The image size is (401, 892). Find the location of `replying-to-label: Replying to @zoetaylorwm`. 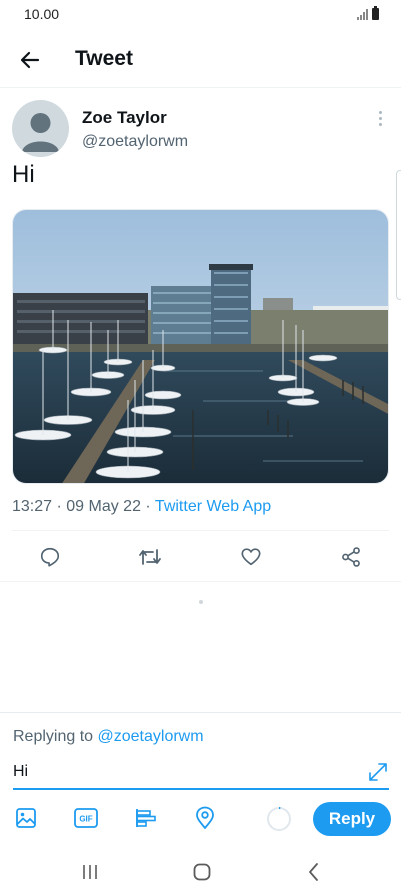

replying-to-label: Replying to @zoetaylorwm is located at coordinates (108, 737).